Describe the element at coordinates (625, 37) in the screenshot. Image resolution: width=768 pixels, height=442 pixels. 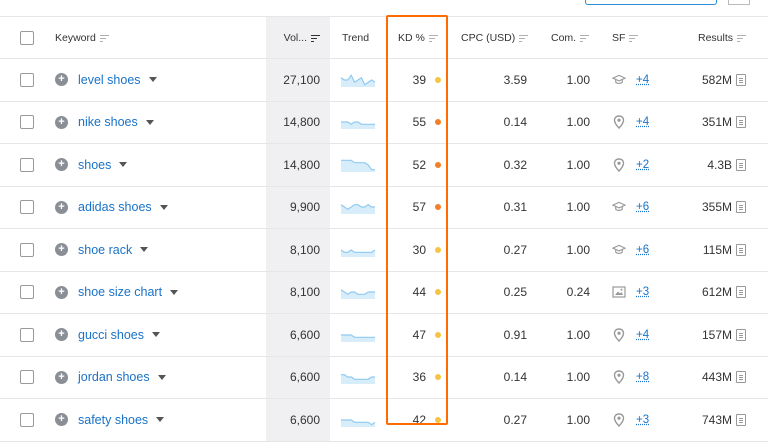
I see `header-sf: SF` at that location.